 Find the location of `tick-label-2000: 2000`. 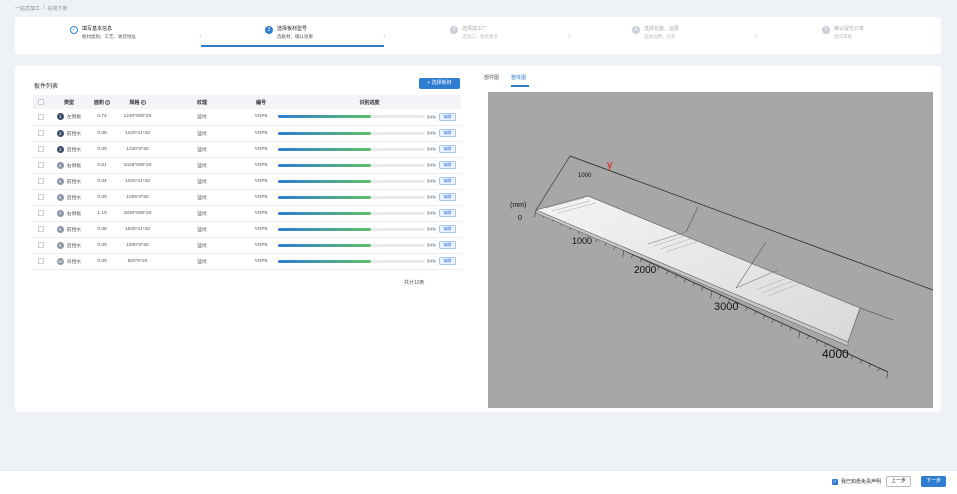

tick-label-2000: 2000 is located at coordinates (645, 270).